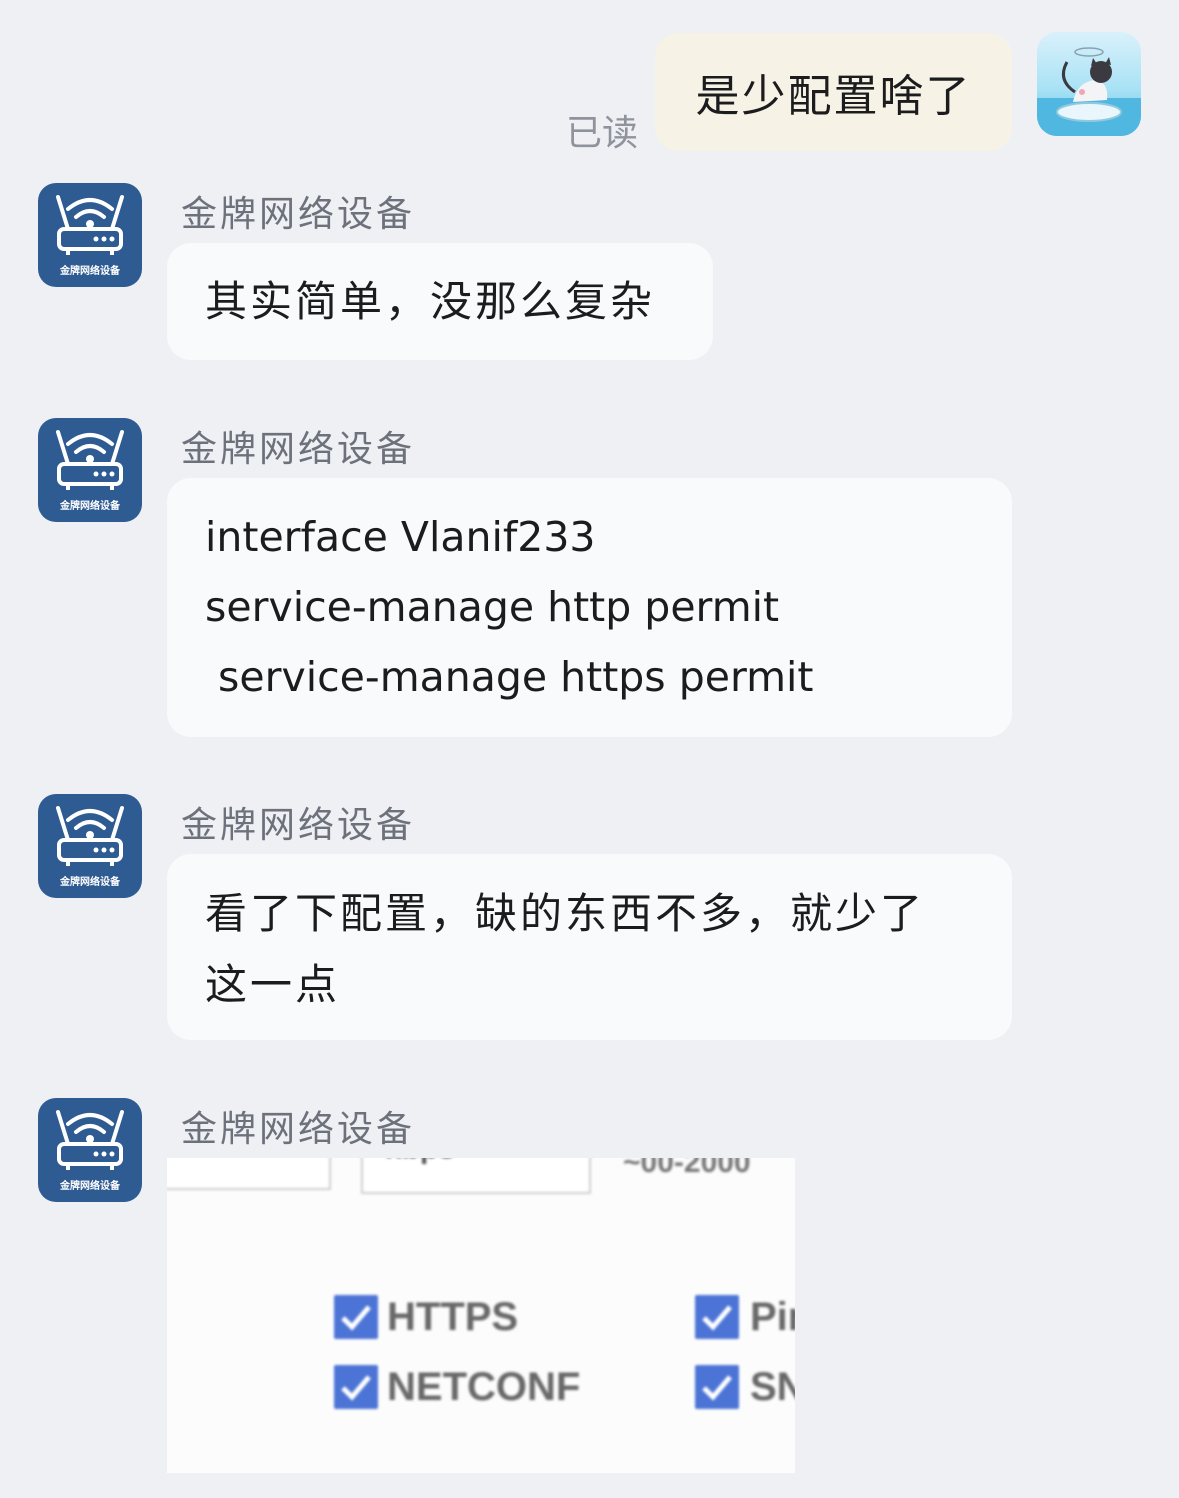 This screenshot has width=1179, height=1498. What do you see at coordinates (492, 607) in the screenshot?
I see `message-line: service-manage http permit` at bounding box center [492, 607].